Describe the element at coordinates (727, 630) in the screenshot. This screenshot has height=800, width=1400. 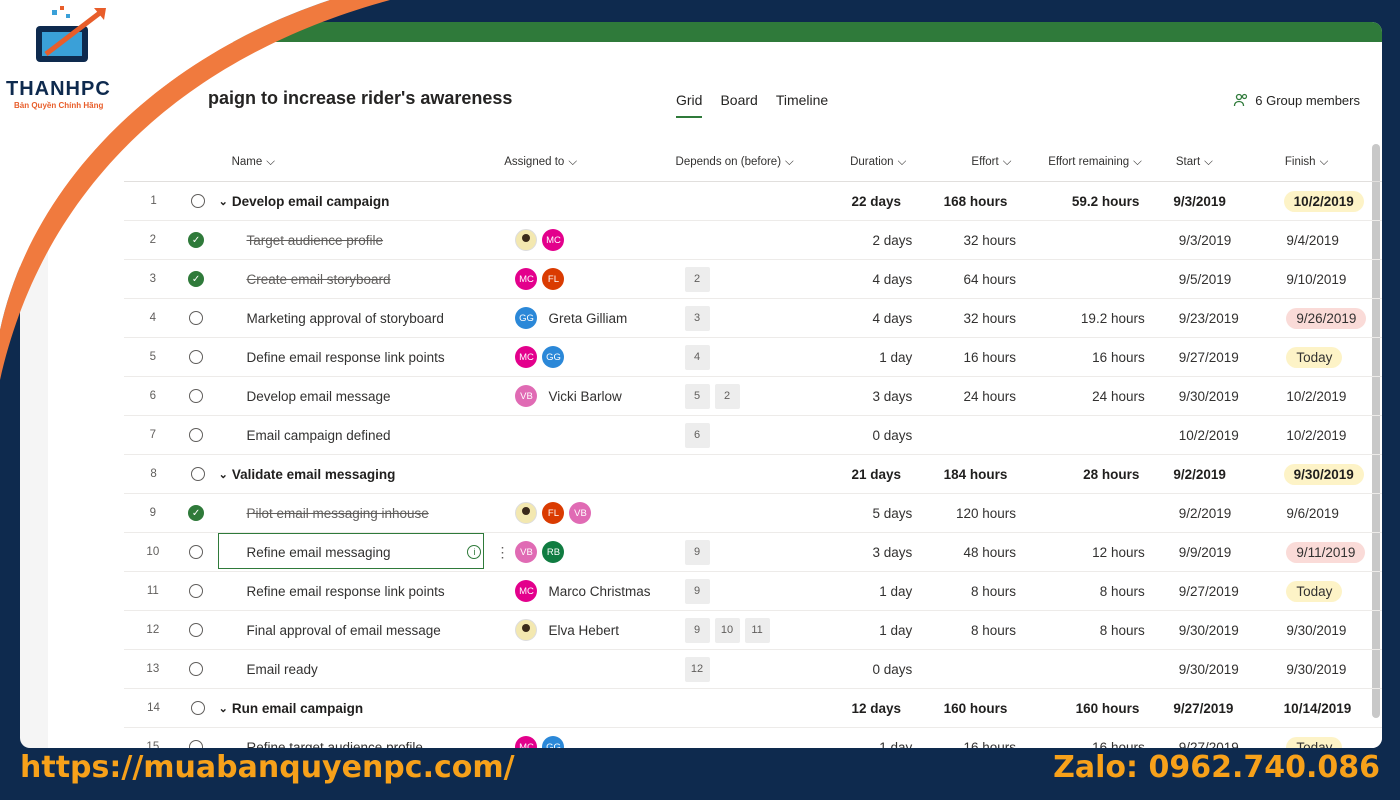
I see `dependency-badge: 10` at that location.